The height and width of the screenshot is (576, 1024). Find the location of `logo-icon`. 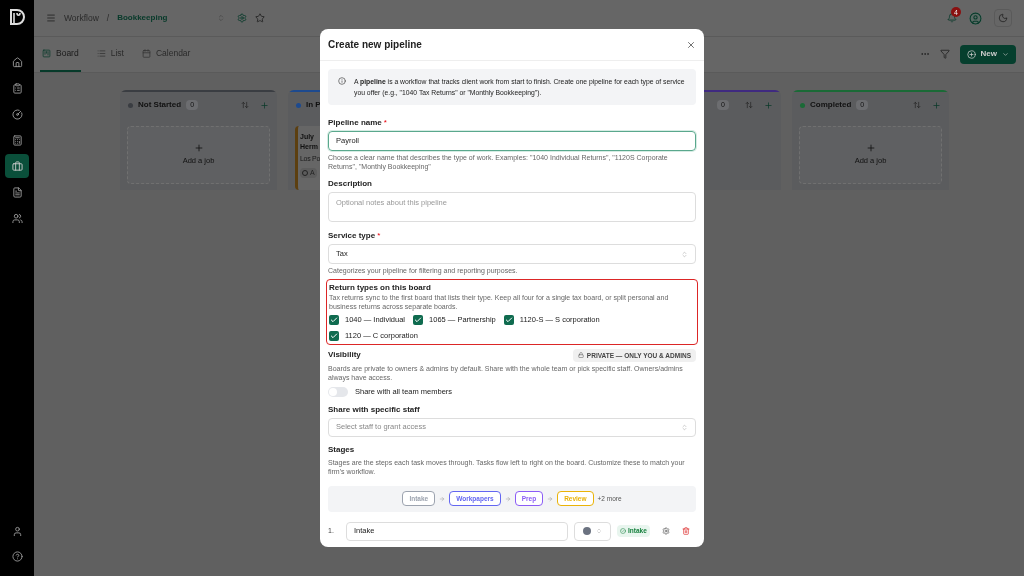

logo-icon is located at coordinates (17, 17).